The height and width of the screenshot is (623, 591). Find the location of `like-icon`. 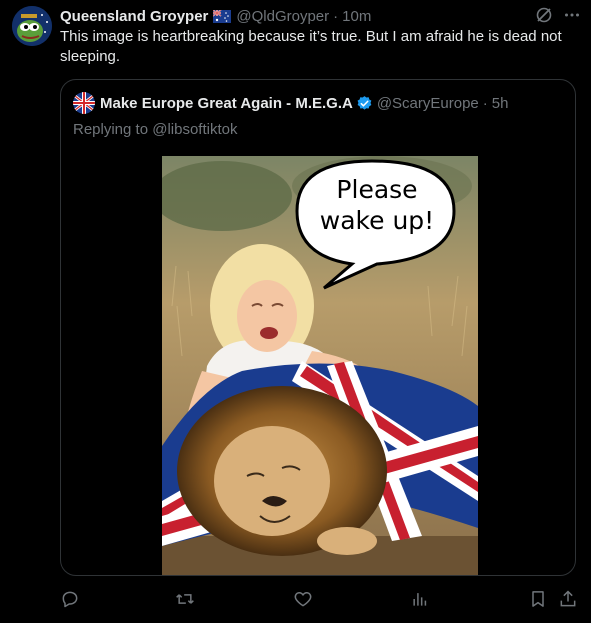

like-icon is located at coordinates (303, 599).